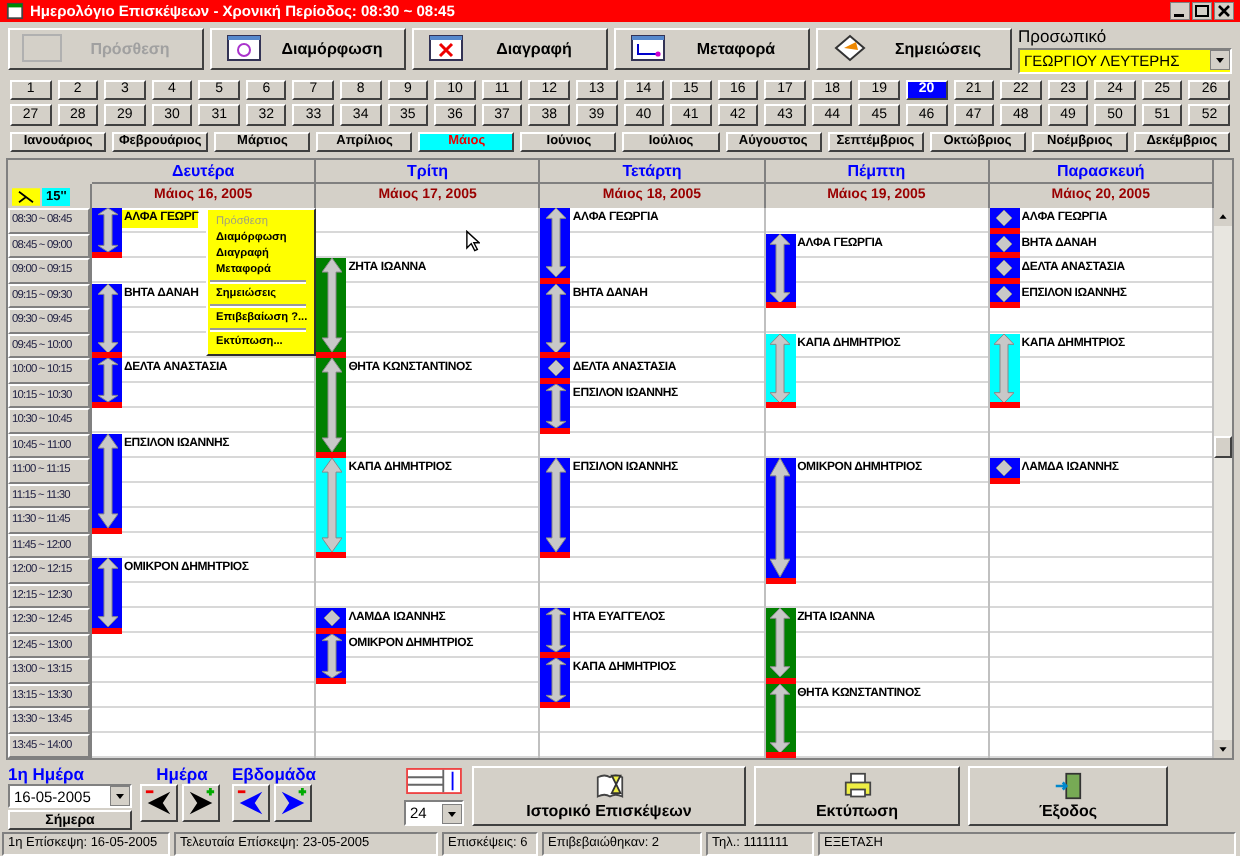 Image resolution: width=1240 pixels, height=856 pixels. I want to click on previous-day-button, so click(159, 803).